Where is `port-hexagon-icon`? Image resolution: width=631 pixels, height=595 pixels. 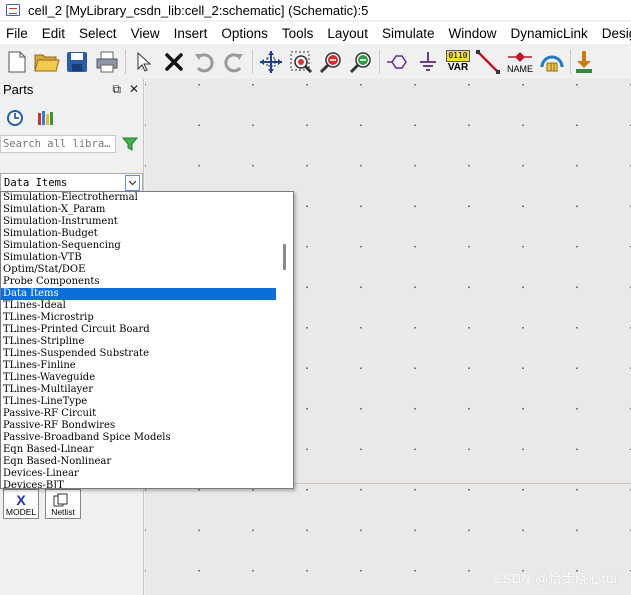
port-hexagon-icon is located at coordinates (397, 61).